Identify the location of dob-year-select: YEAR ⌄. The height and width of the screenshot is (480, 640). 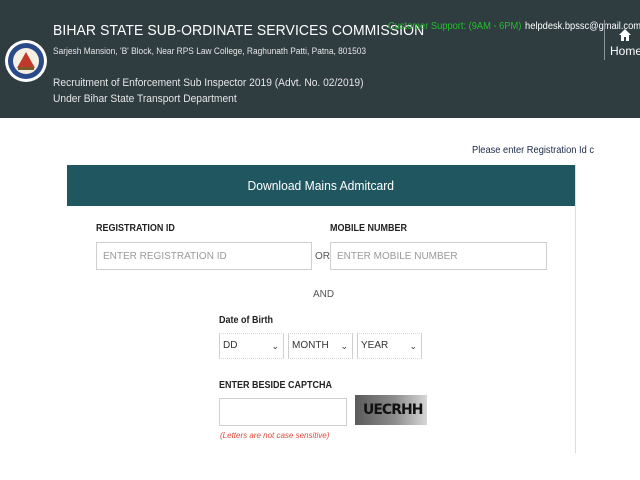
(389, 346).